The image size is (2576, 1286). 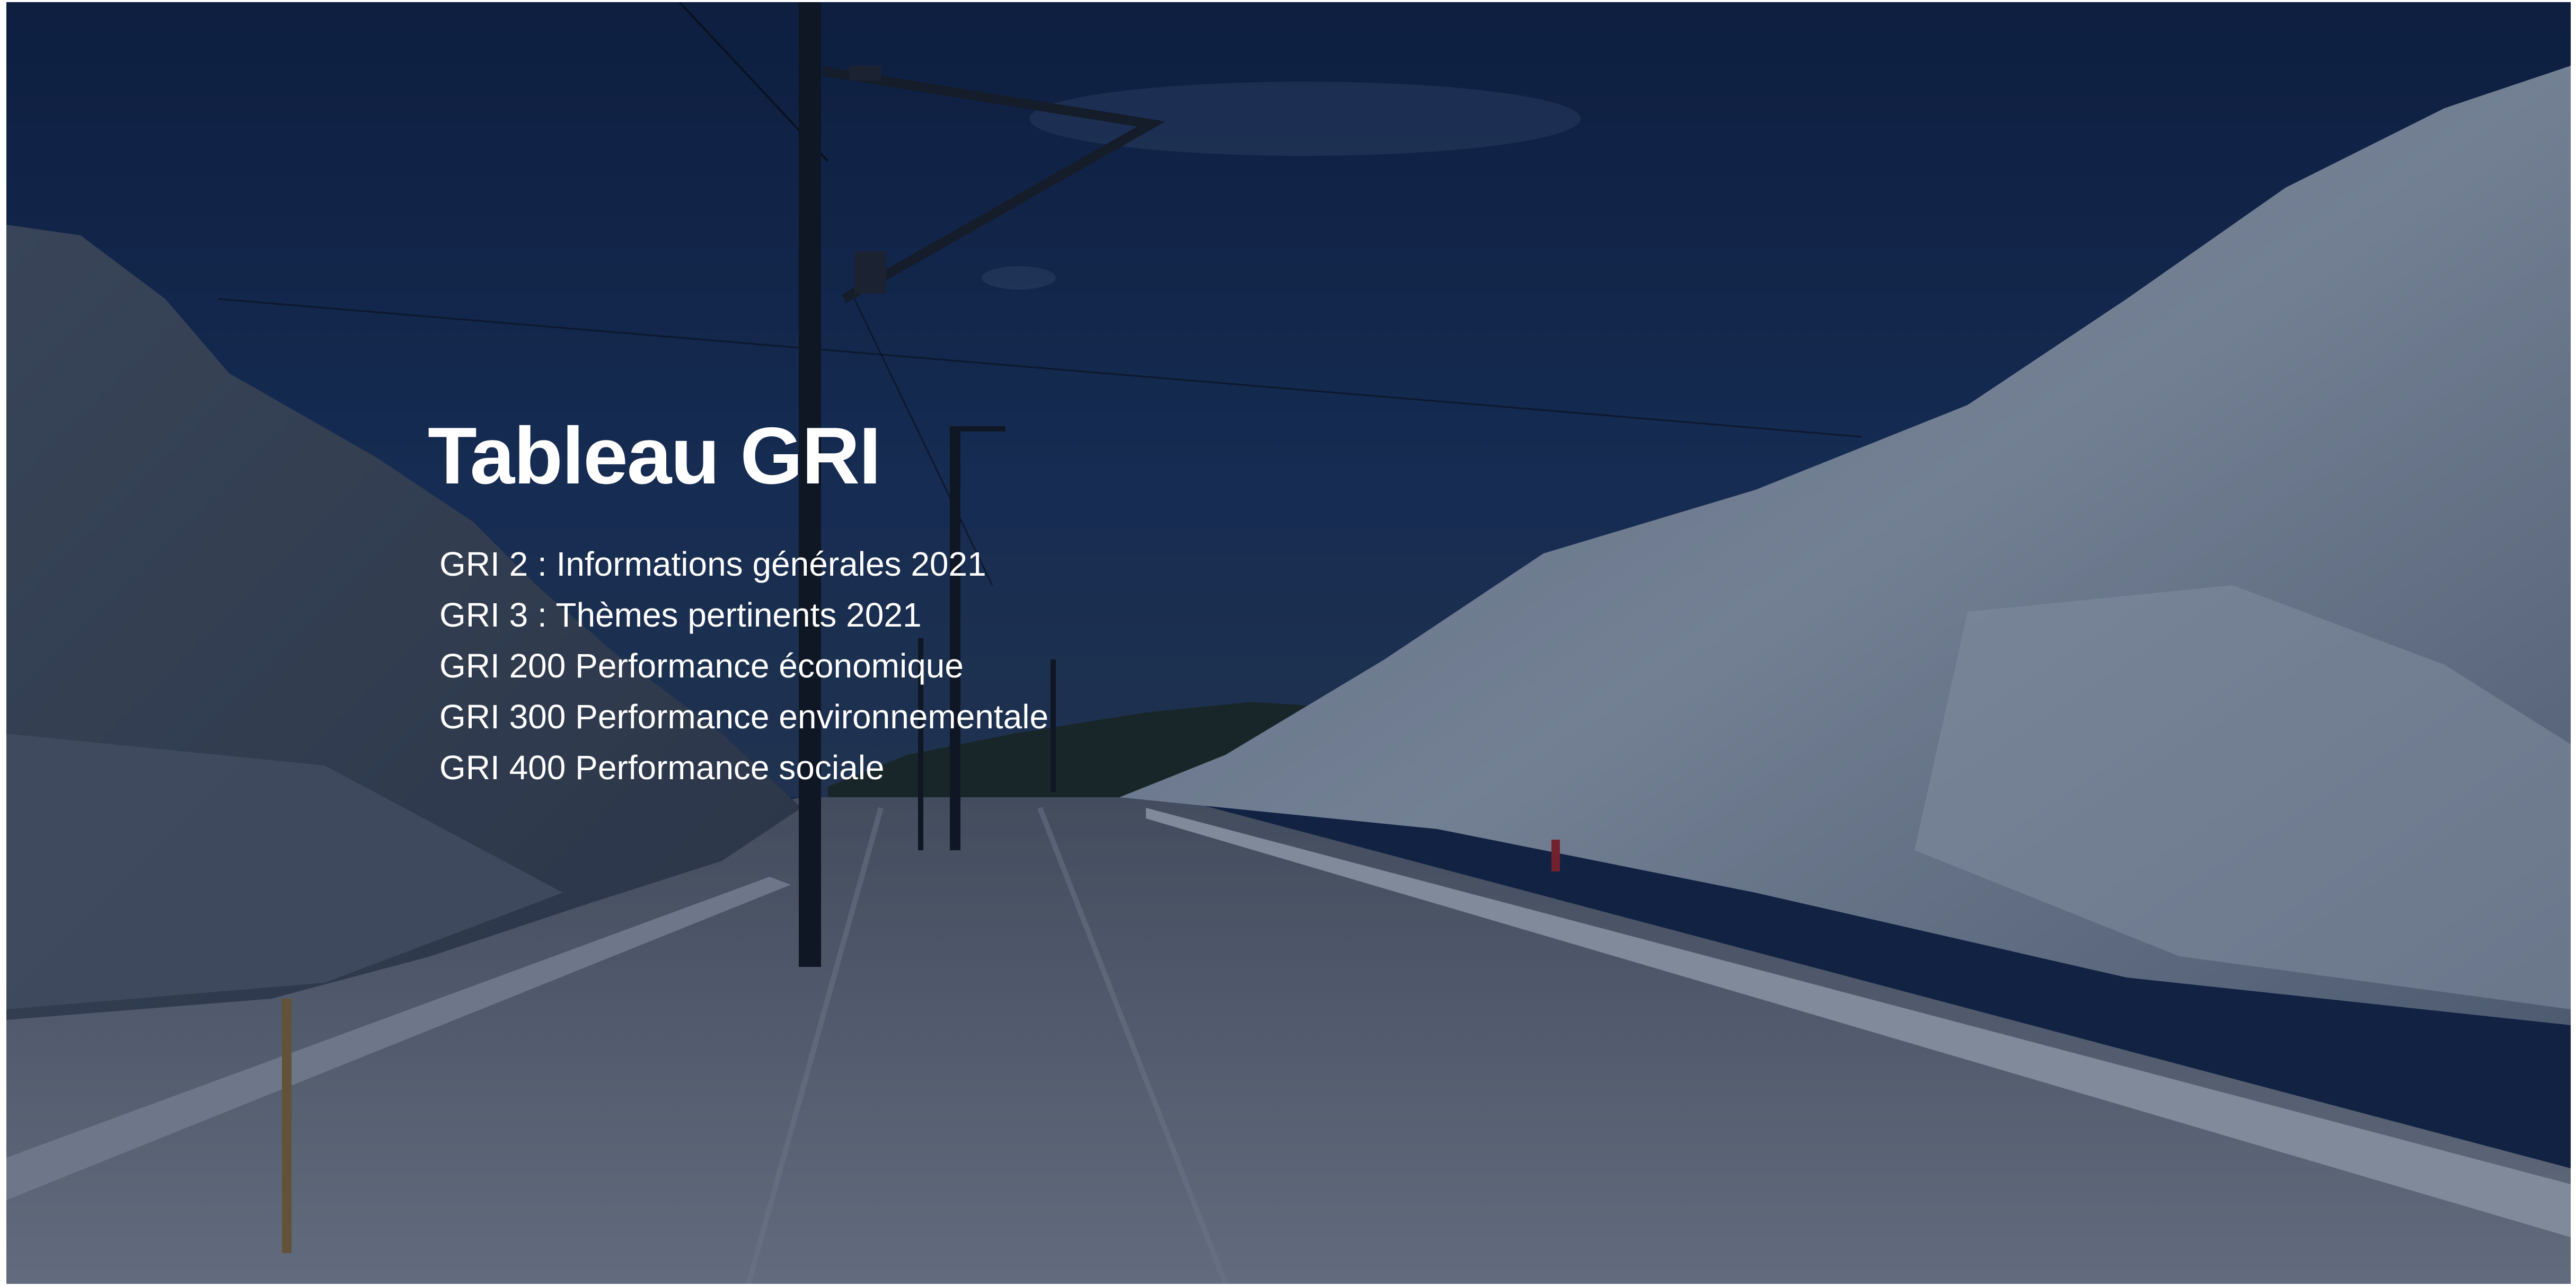 What do you see at coordinates (857, 564) in the screenshot?
I see `link-gri-2: GRI 2 : Informations générales 2021` at bounding box center [857, 564].